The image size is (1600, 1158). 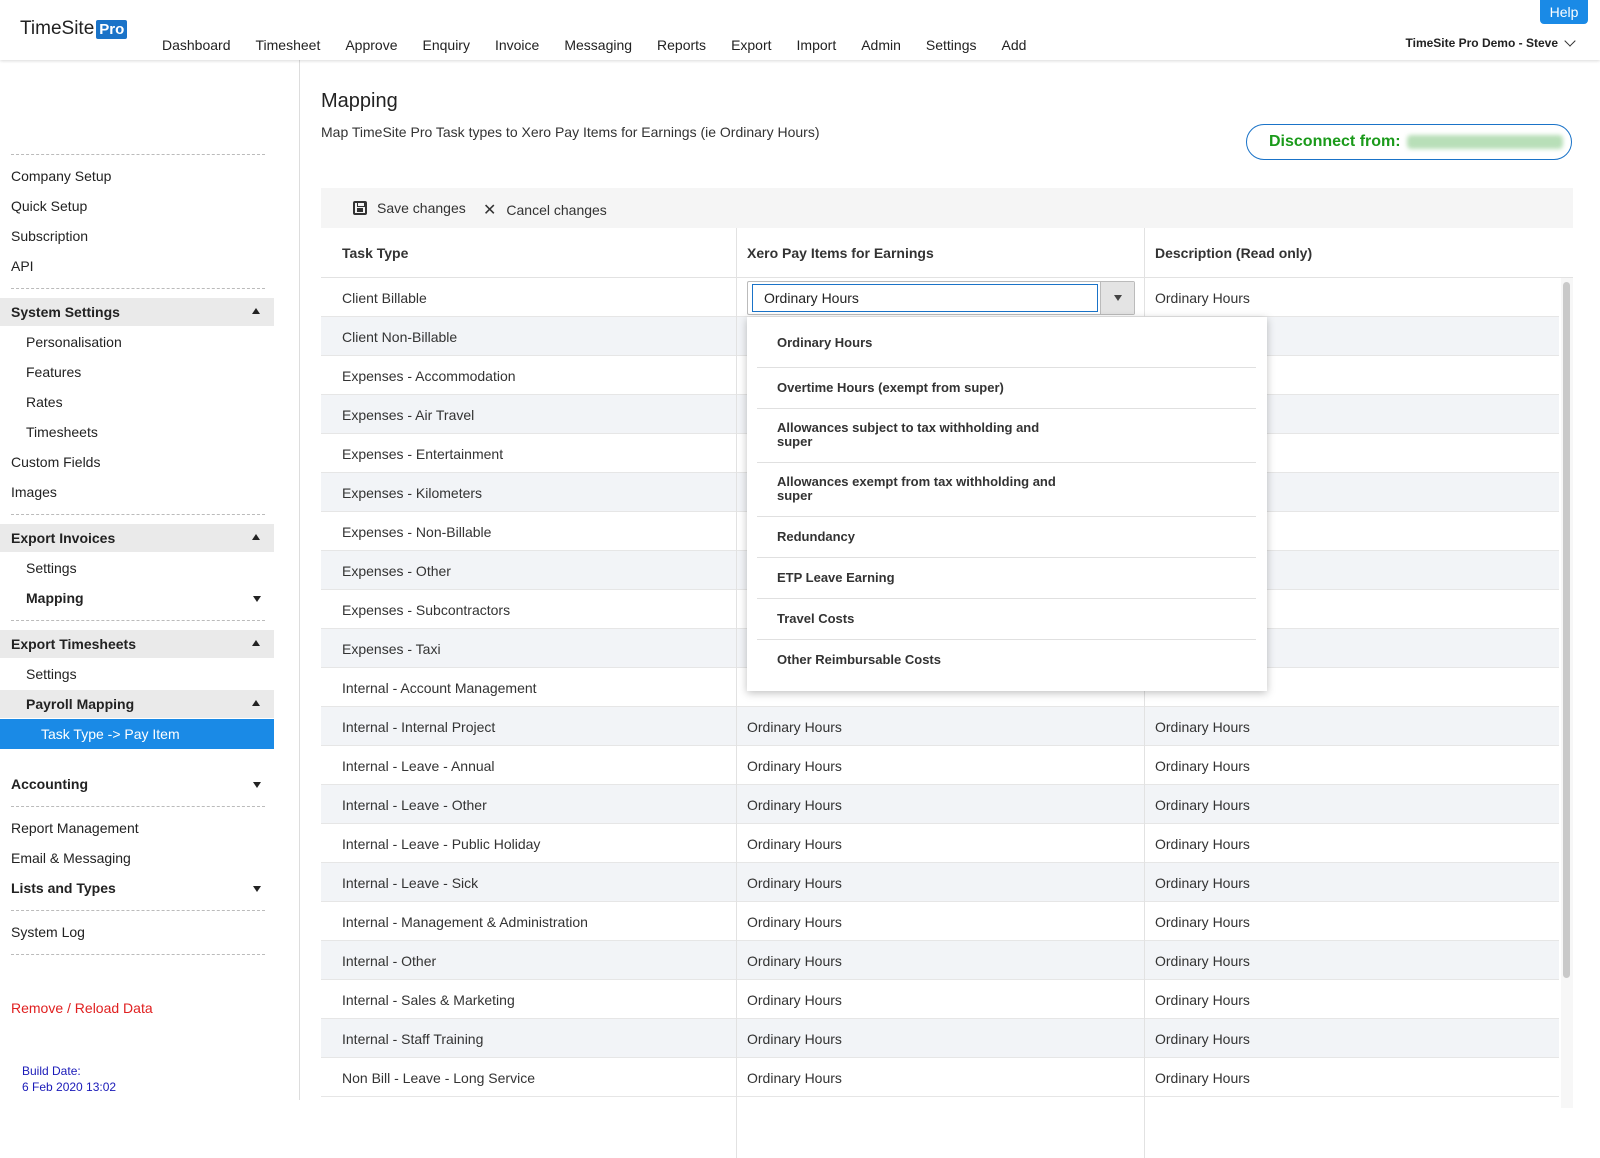 I want to click on nav-reports: Reports, so click(x=681, y=45).